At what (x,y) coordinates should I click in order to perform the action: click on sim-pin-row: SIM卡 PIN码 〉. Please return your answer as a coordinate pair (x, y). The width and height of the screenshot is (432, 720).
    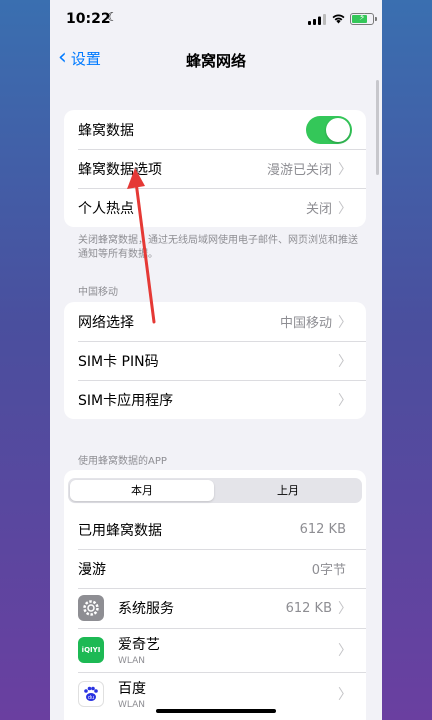
    Looking at the image, I should click on (215, 360).